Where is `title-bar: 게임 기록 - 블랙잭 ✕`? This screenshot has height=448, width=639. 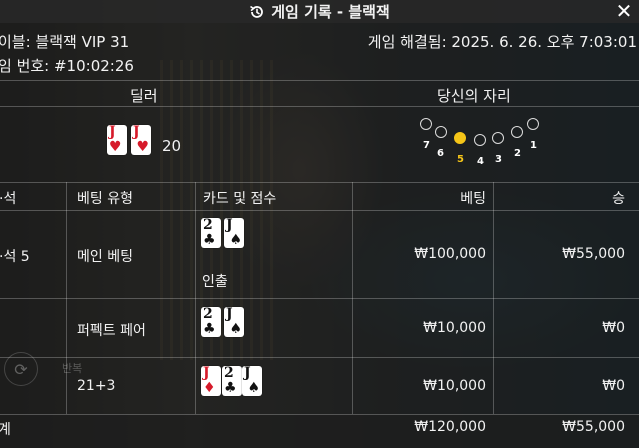
title-bar: 게임 기록 - 블랙잭 ✕ is located at coordinates (319, 11).